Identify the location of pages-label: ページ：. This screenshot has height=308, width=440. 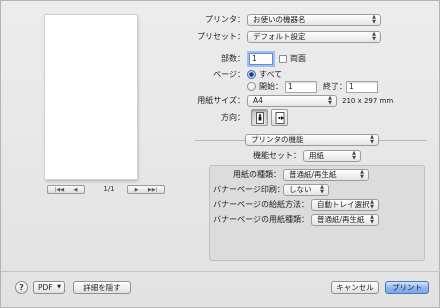
(229, 74).